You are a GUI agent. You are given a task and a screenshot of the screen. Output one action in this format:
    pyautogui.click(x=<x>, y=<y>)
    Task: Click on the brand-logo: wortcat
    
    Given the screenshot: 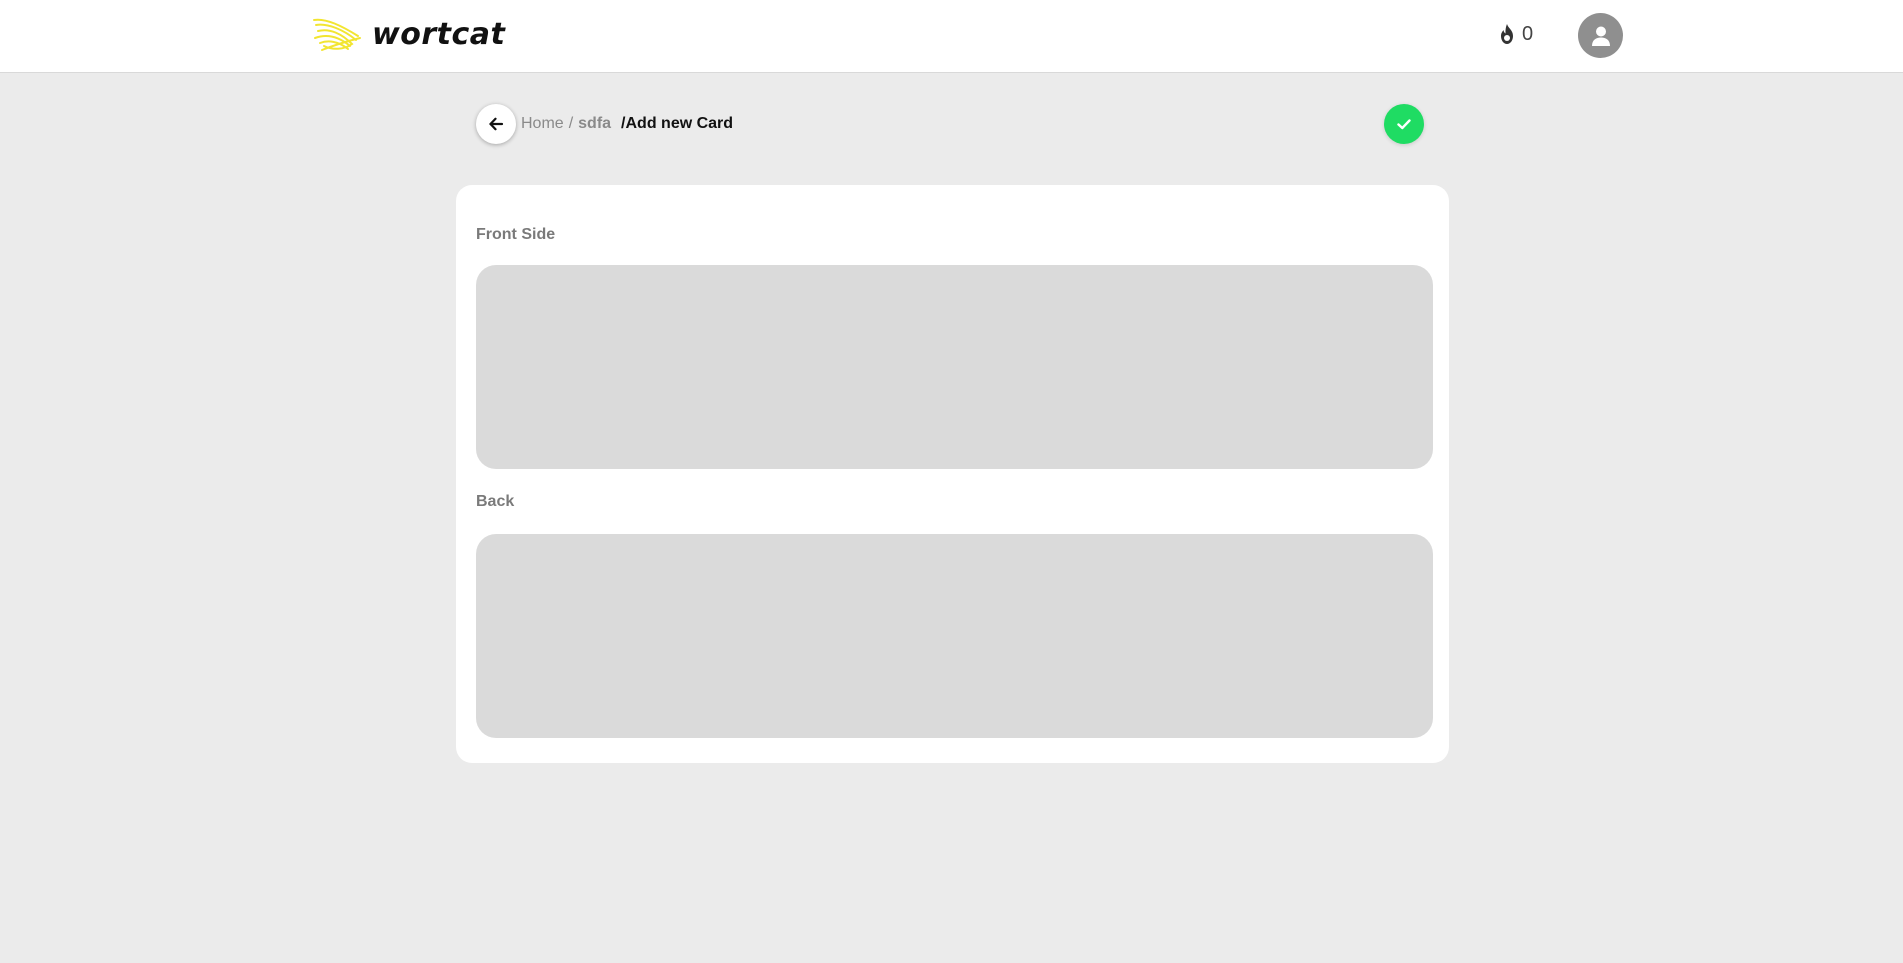 What is the action you would take?
    pyautogui.click(x=408, y=34)
    